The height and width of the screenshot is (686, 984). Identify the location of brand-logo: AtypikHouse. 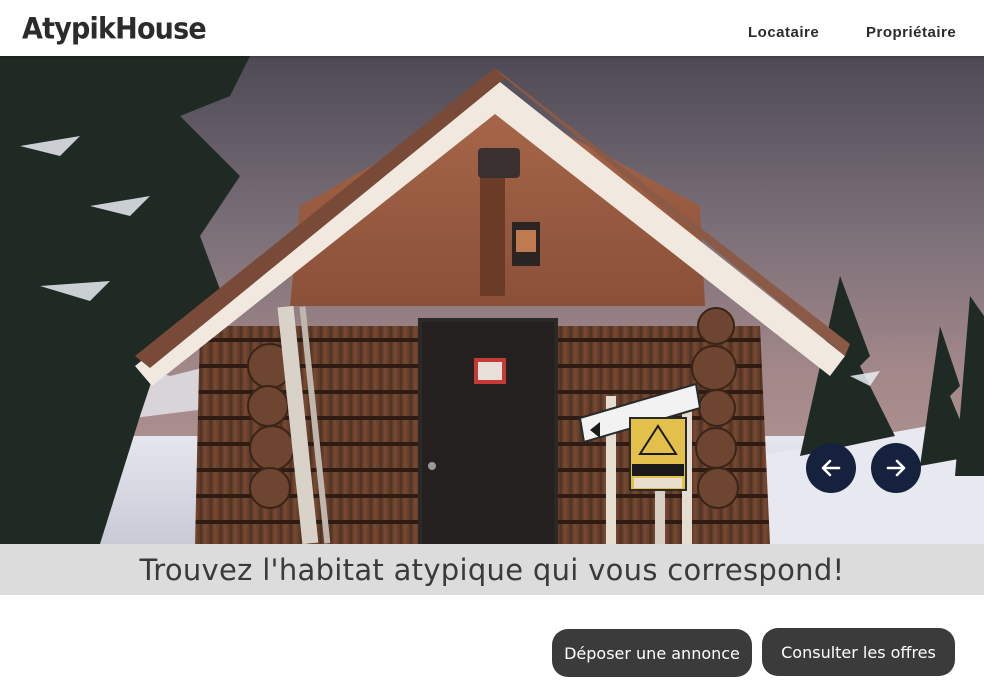
(114, 29).